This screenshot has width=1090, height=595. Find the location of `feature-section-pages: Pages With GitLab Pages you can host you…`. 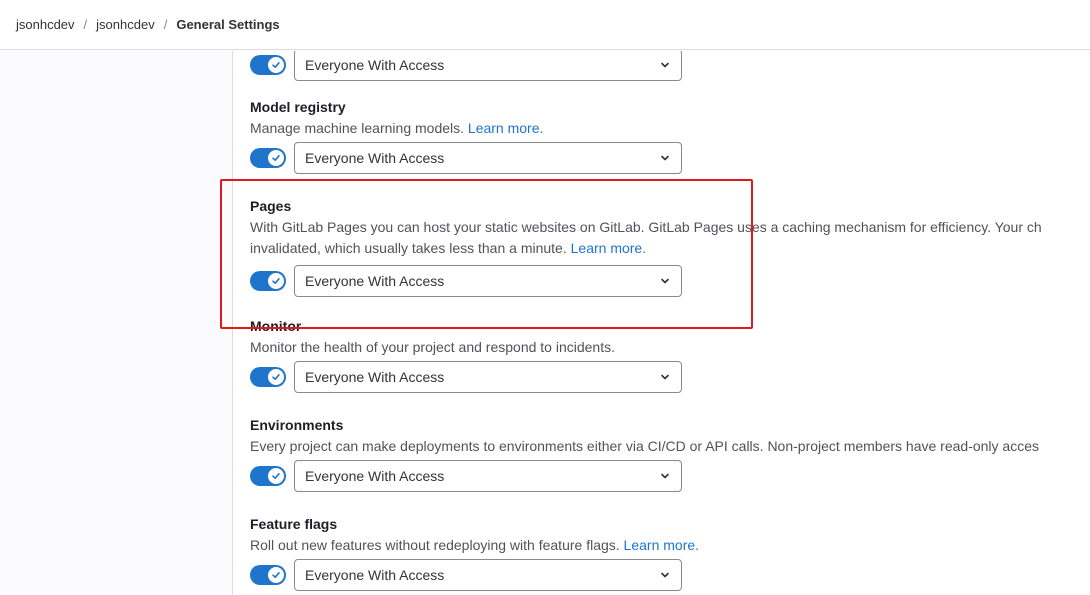

feature-section-pages: Pages With GitLab Pages you can host you… is located at coordinates (670, 247).